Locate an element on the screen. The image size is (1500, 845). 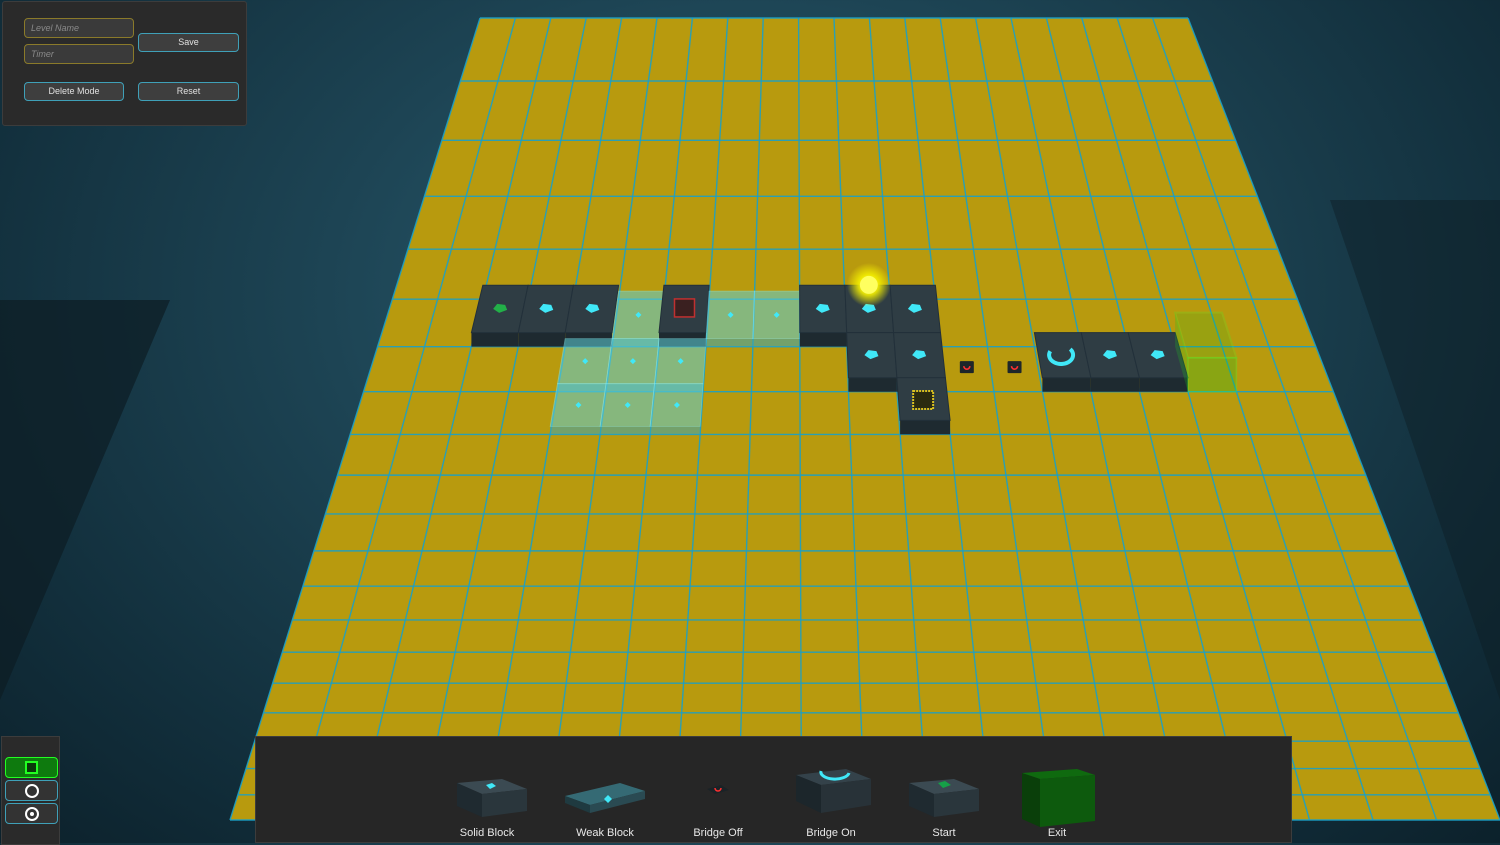
tool-square-select is located at coordinates (31, 767).